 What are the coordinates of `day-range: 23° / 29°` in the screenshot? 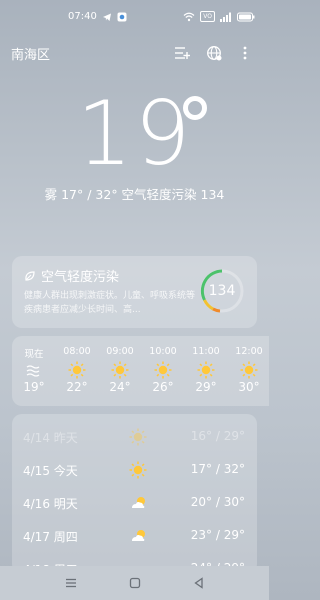 It's located at (217, 535).